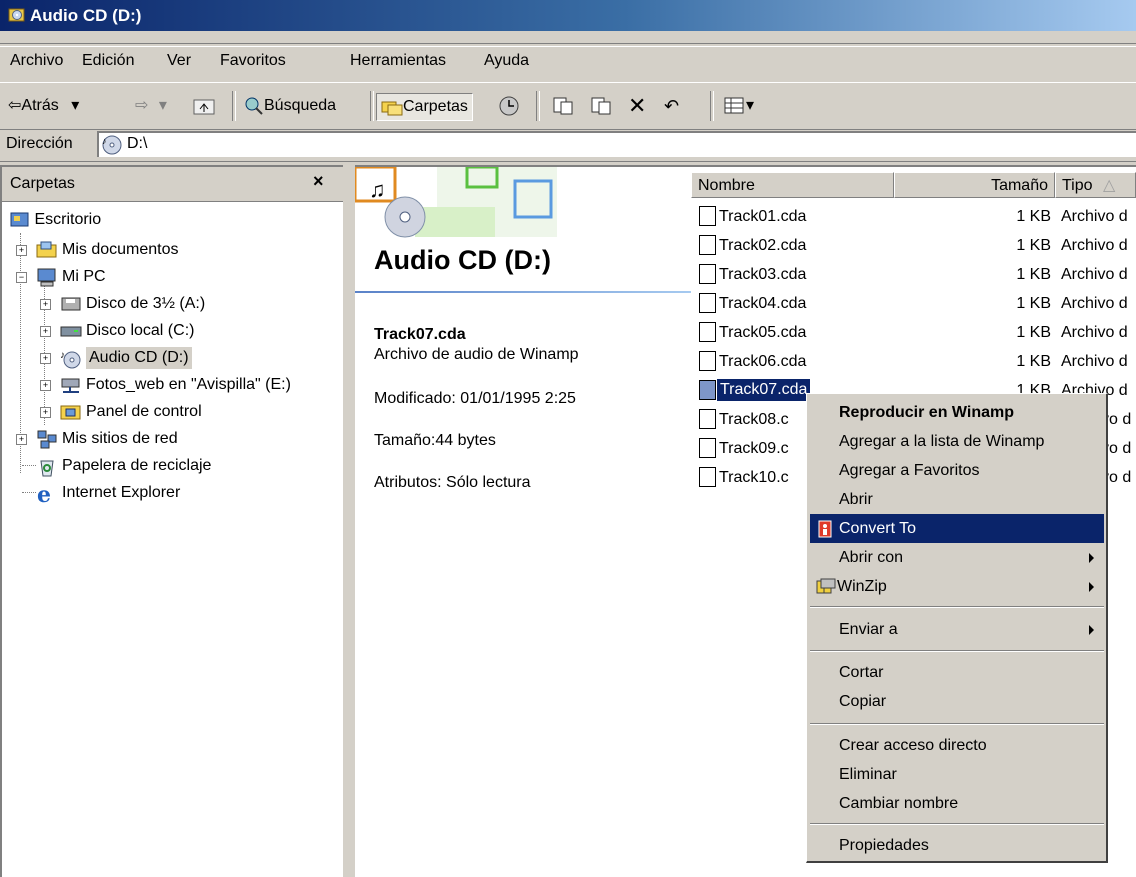  What do you see at coordinates (913, 332) in the screenshot?
I see `list-item: Track05.cda 1 KB Archivo d` at bounding box center [913, 332].